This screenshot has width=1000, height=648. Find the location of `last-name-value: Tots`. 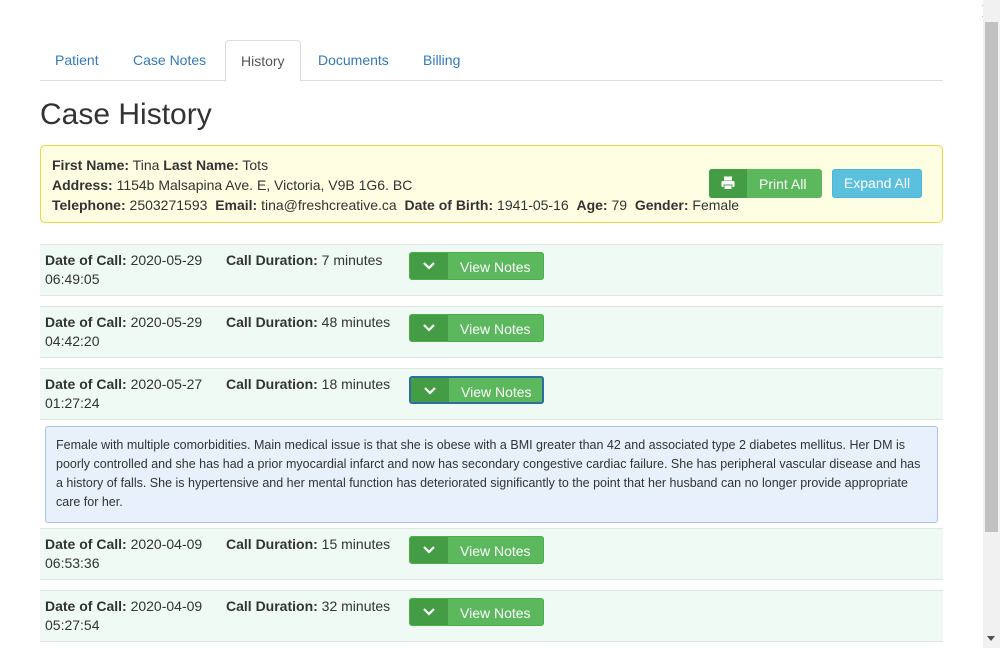

last-name-value: Tots is located at coordinates (255, 165).